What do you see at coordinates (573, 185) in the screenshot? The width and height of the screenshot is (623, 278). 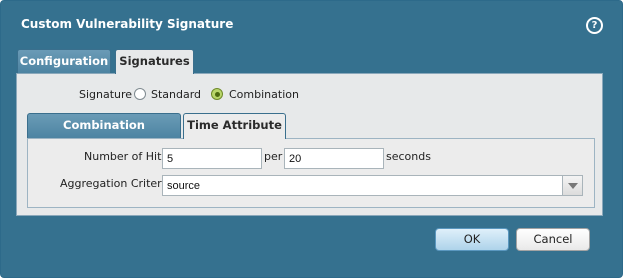 I see `chevron-down-icon` at bounding box center [573, 185].